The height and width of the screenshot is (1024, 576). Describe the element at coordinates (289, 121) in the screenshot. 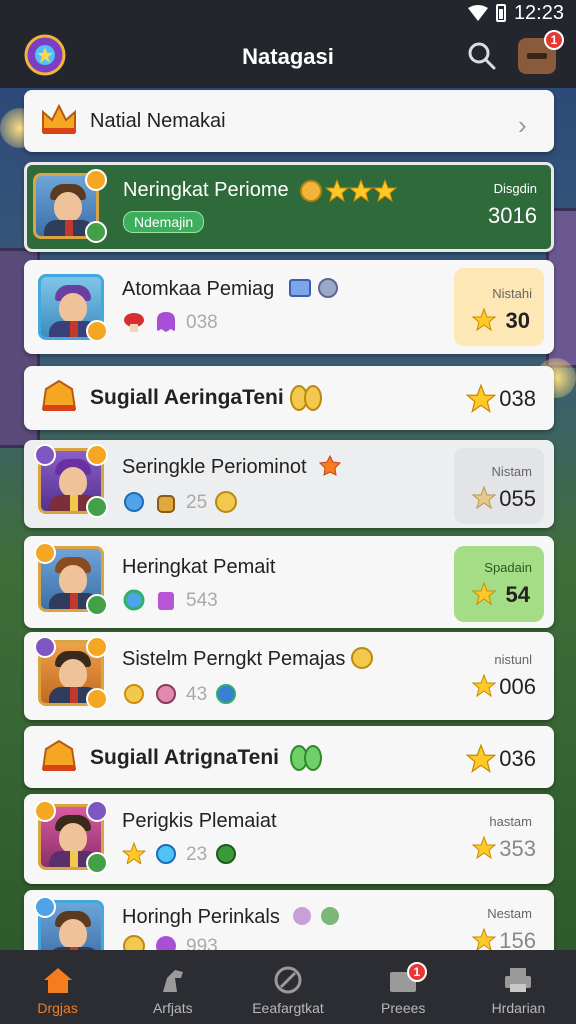

I see `list-header-row: Natial Nemakai ›` at that location.